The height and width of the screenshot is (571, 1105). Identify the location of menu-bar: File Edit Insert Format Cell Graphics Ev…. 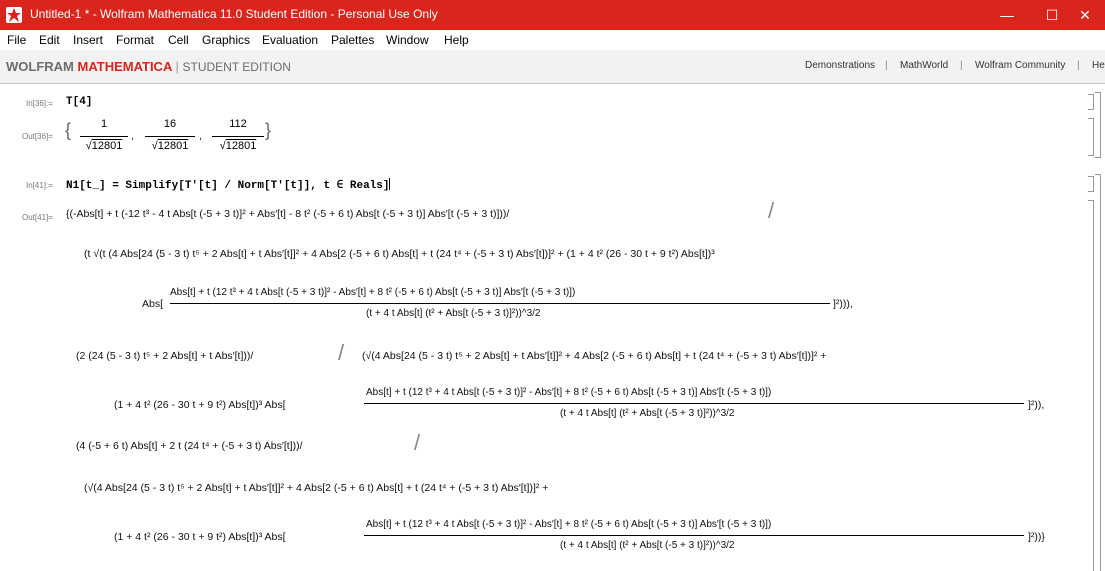
(552, 40).